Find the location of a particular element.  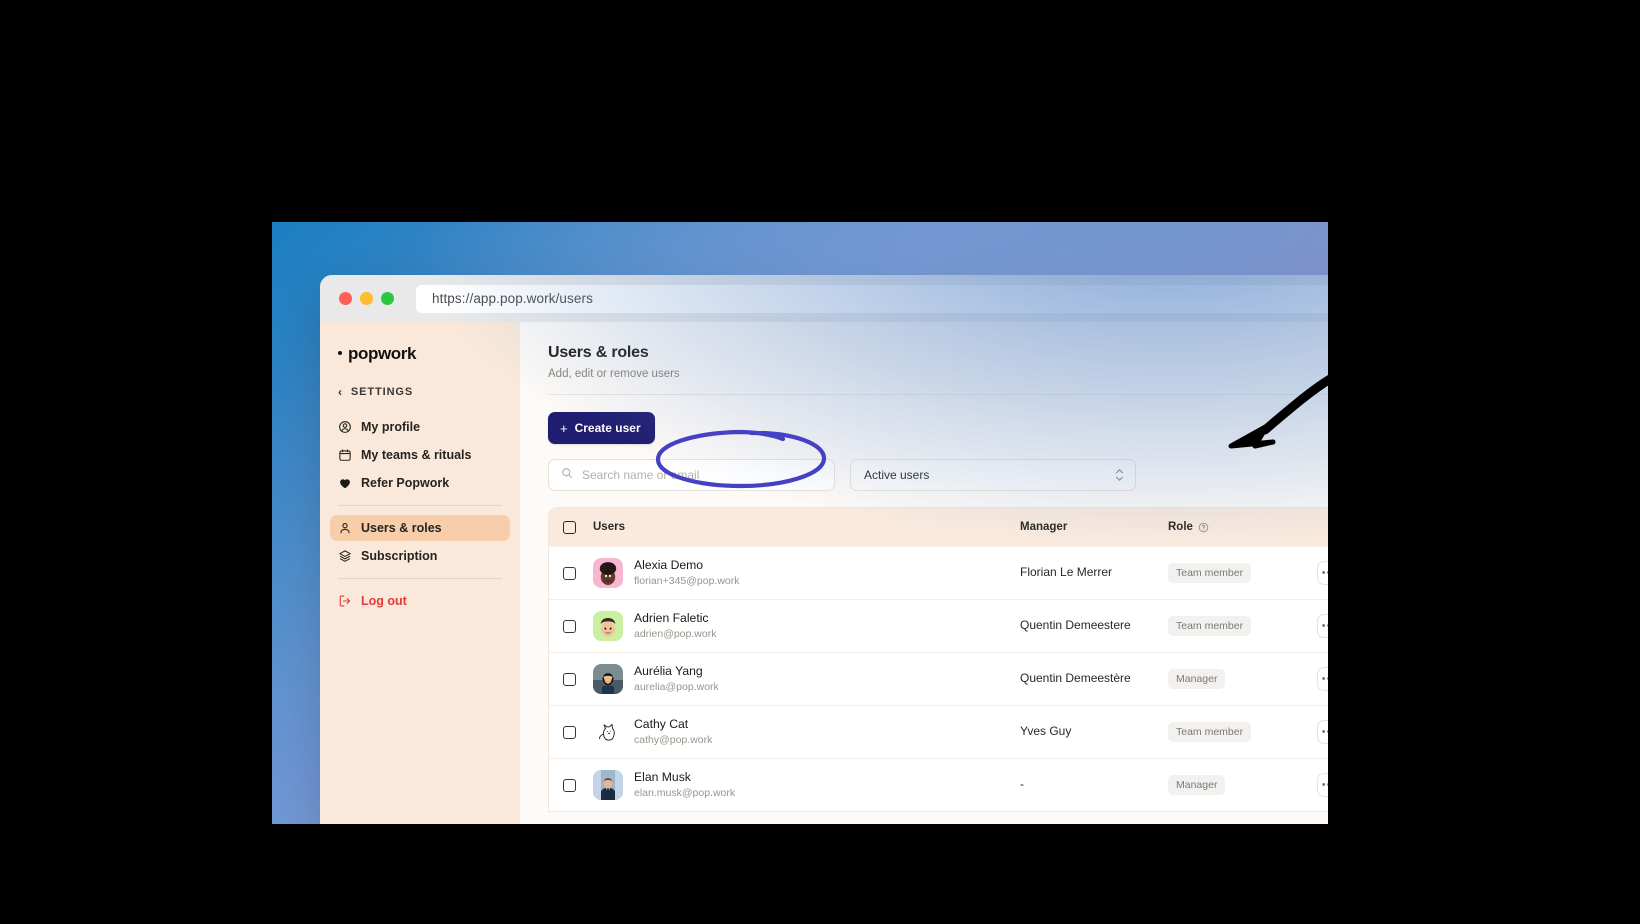

chevron-updown-icon is located at coordinates (1119, 475).